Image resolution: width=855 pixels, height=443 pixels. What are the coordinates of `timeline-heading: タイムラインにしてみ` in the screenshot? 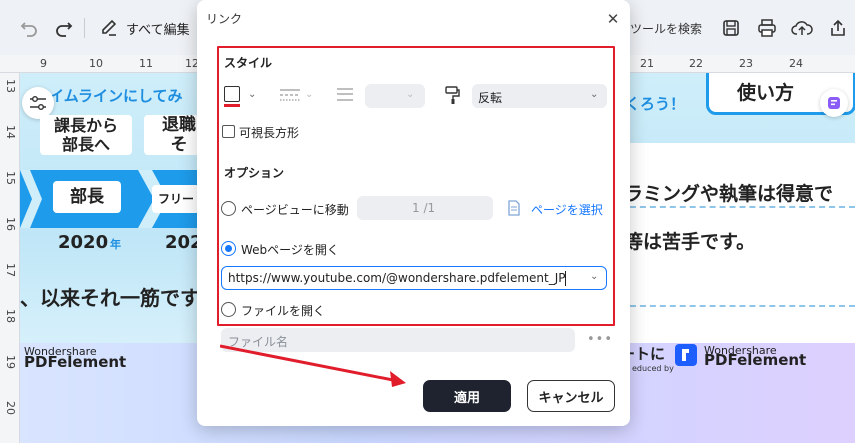 It's located at (108, 96).